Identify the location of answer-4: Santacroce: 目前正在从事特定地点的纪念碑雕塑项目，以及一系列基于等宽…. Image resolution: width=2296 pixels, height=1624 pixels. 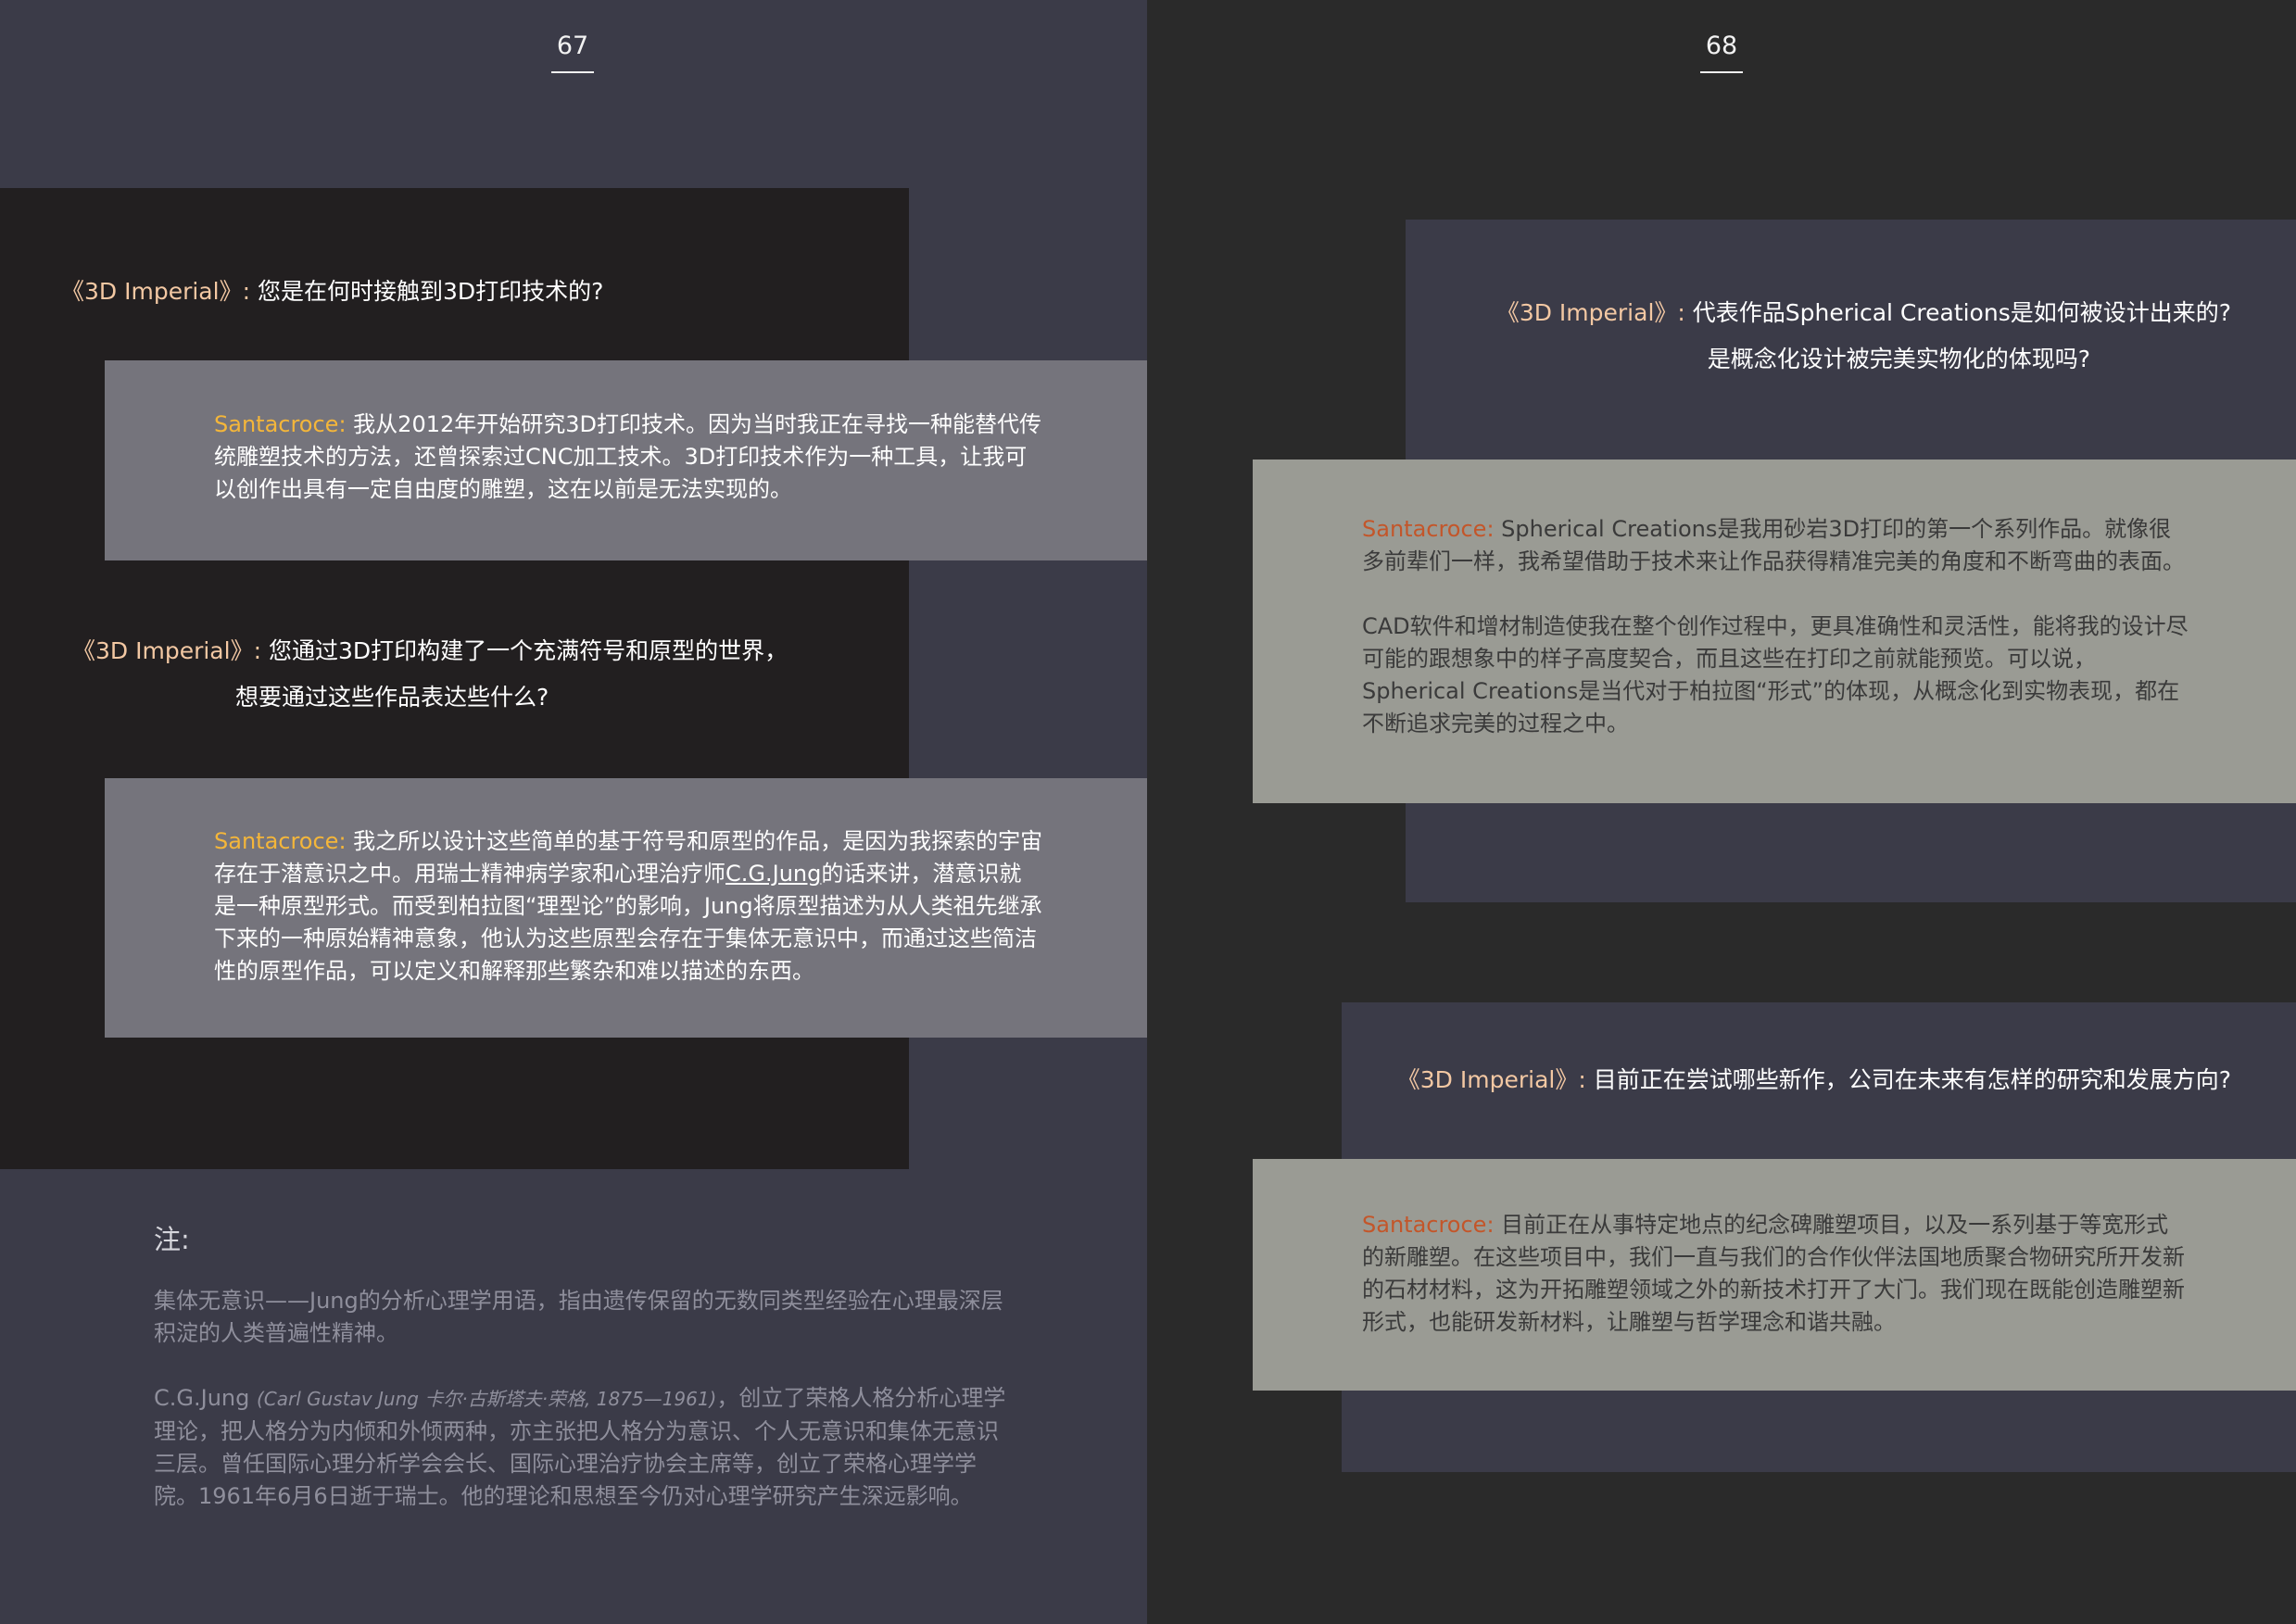
(1773, 1273).